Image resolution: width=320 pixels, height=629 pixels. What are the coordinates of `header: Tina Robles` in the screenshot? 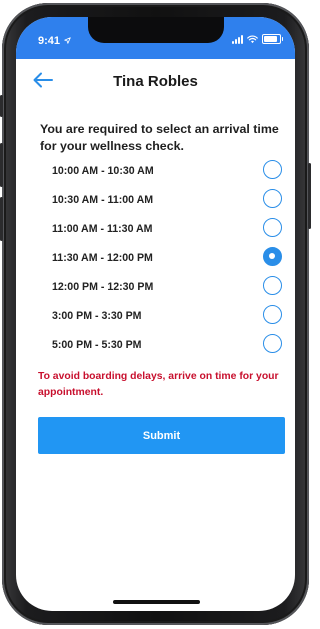 It's located at (155, 84).